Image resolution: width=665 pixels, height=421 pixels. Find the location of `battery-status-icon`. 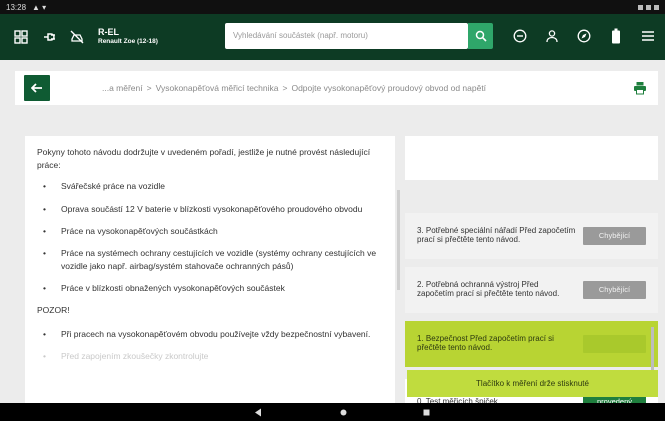

battery-status-icon is located at coordinates (616, 36).